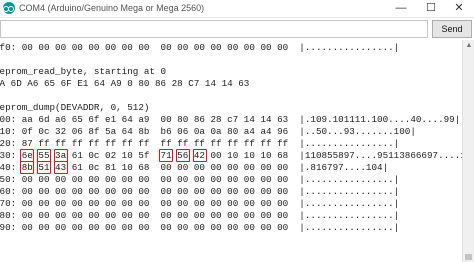 This screenshot has width=474, height=262. What do you see at coordinates (468, 257) in the screenshot?
I see `scroll-thumb` at bounding box center [468, 257].